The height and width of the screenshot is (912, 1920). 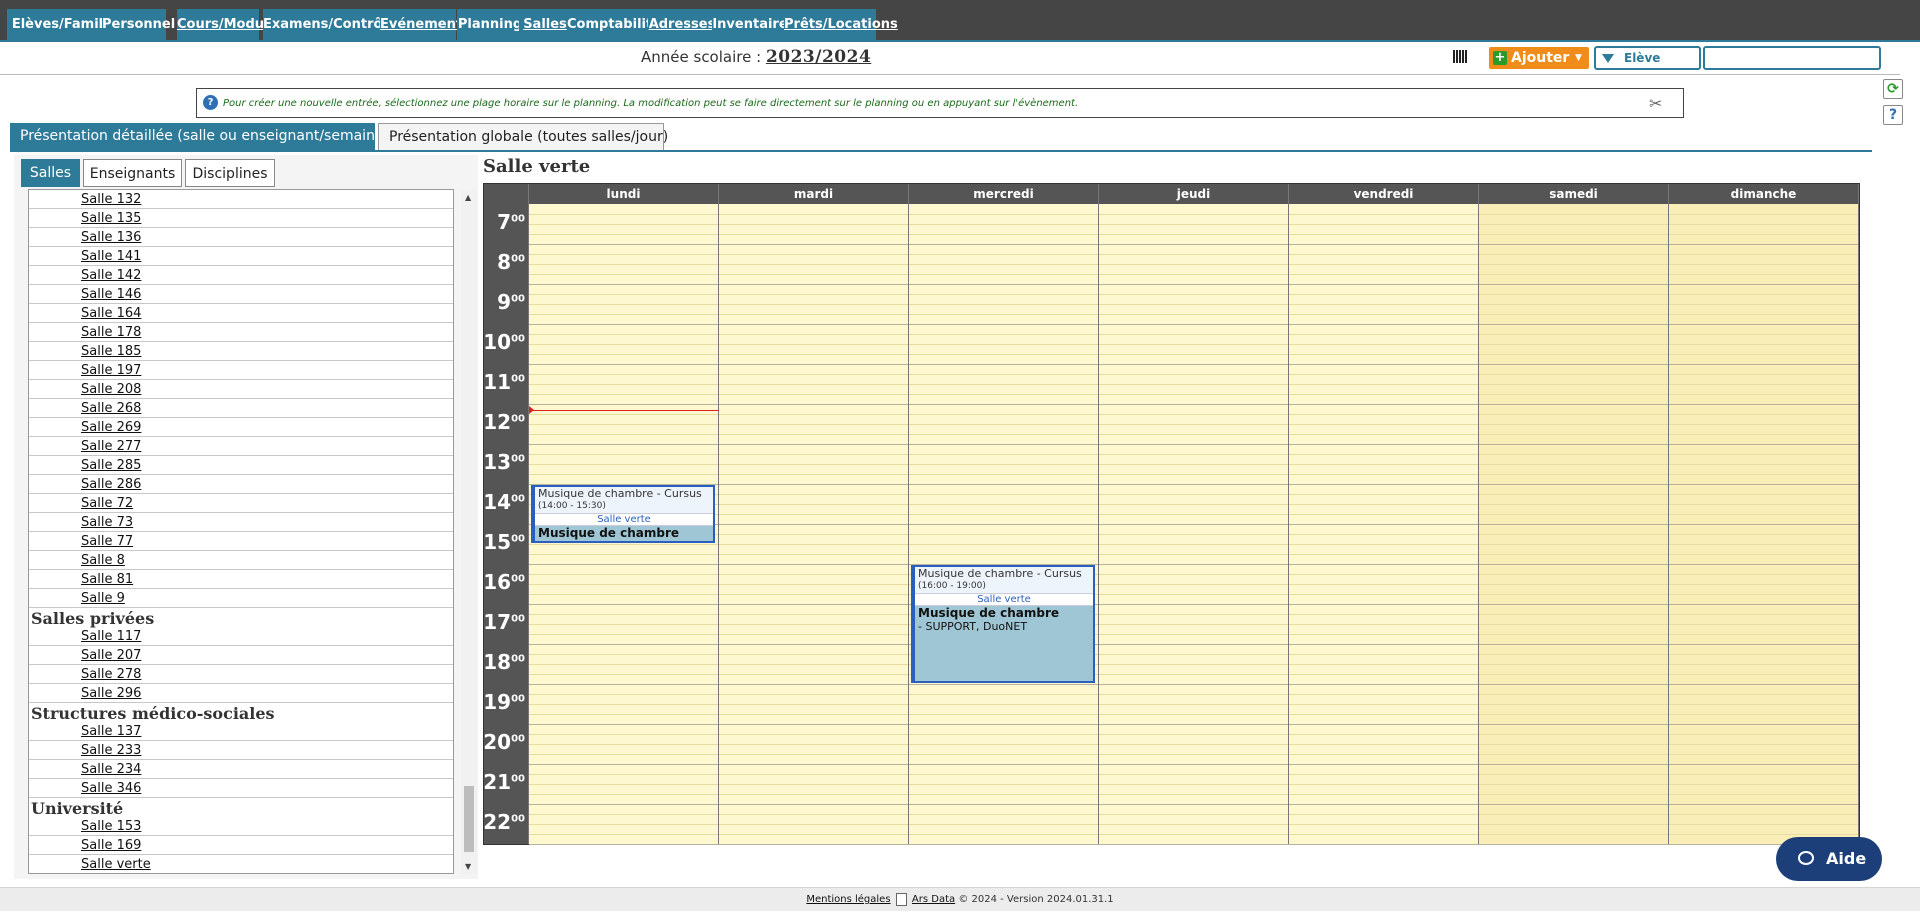 I want to click on nav-tab-evenements: Evénements, so click(x=425, y=24).